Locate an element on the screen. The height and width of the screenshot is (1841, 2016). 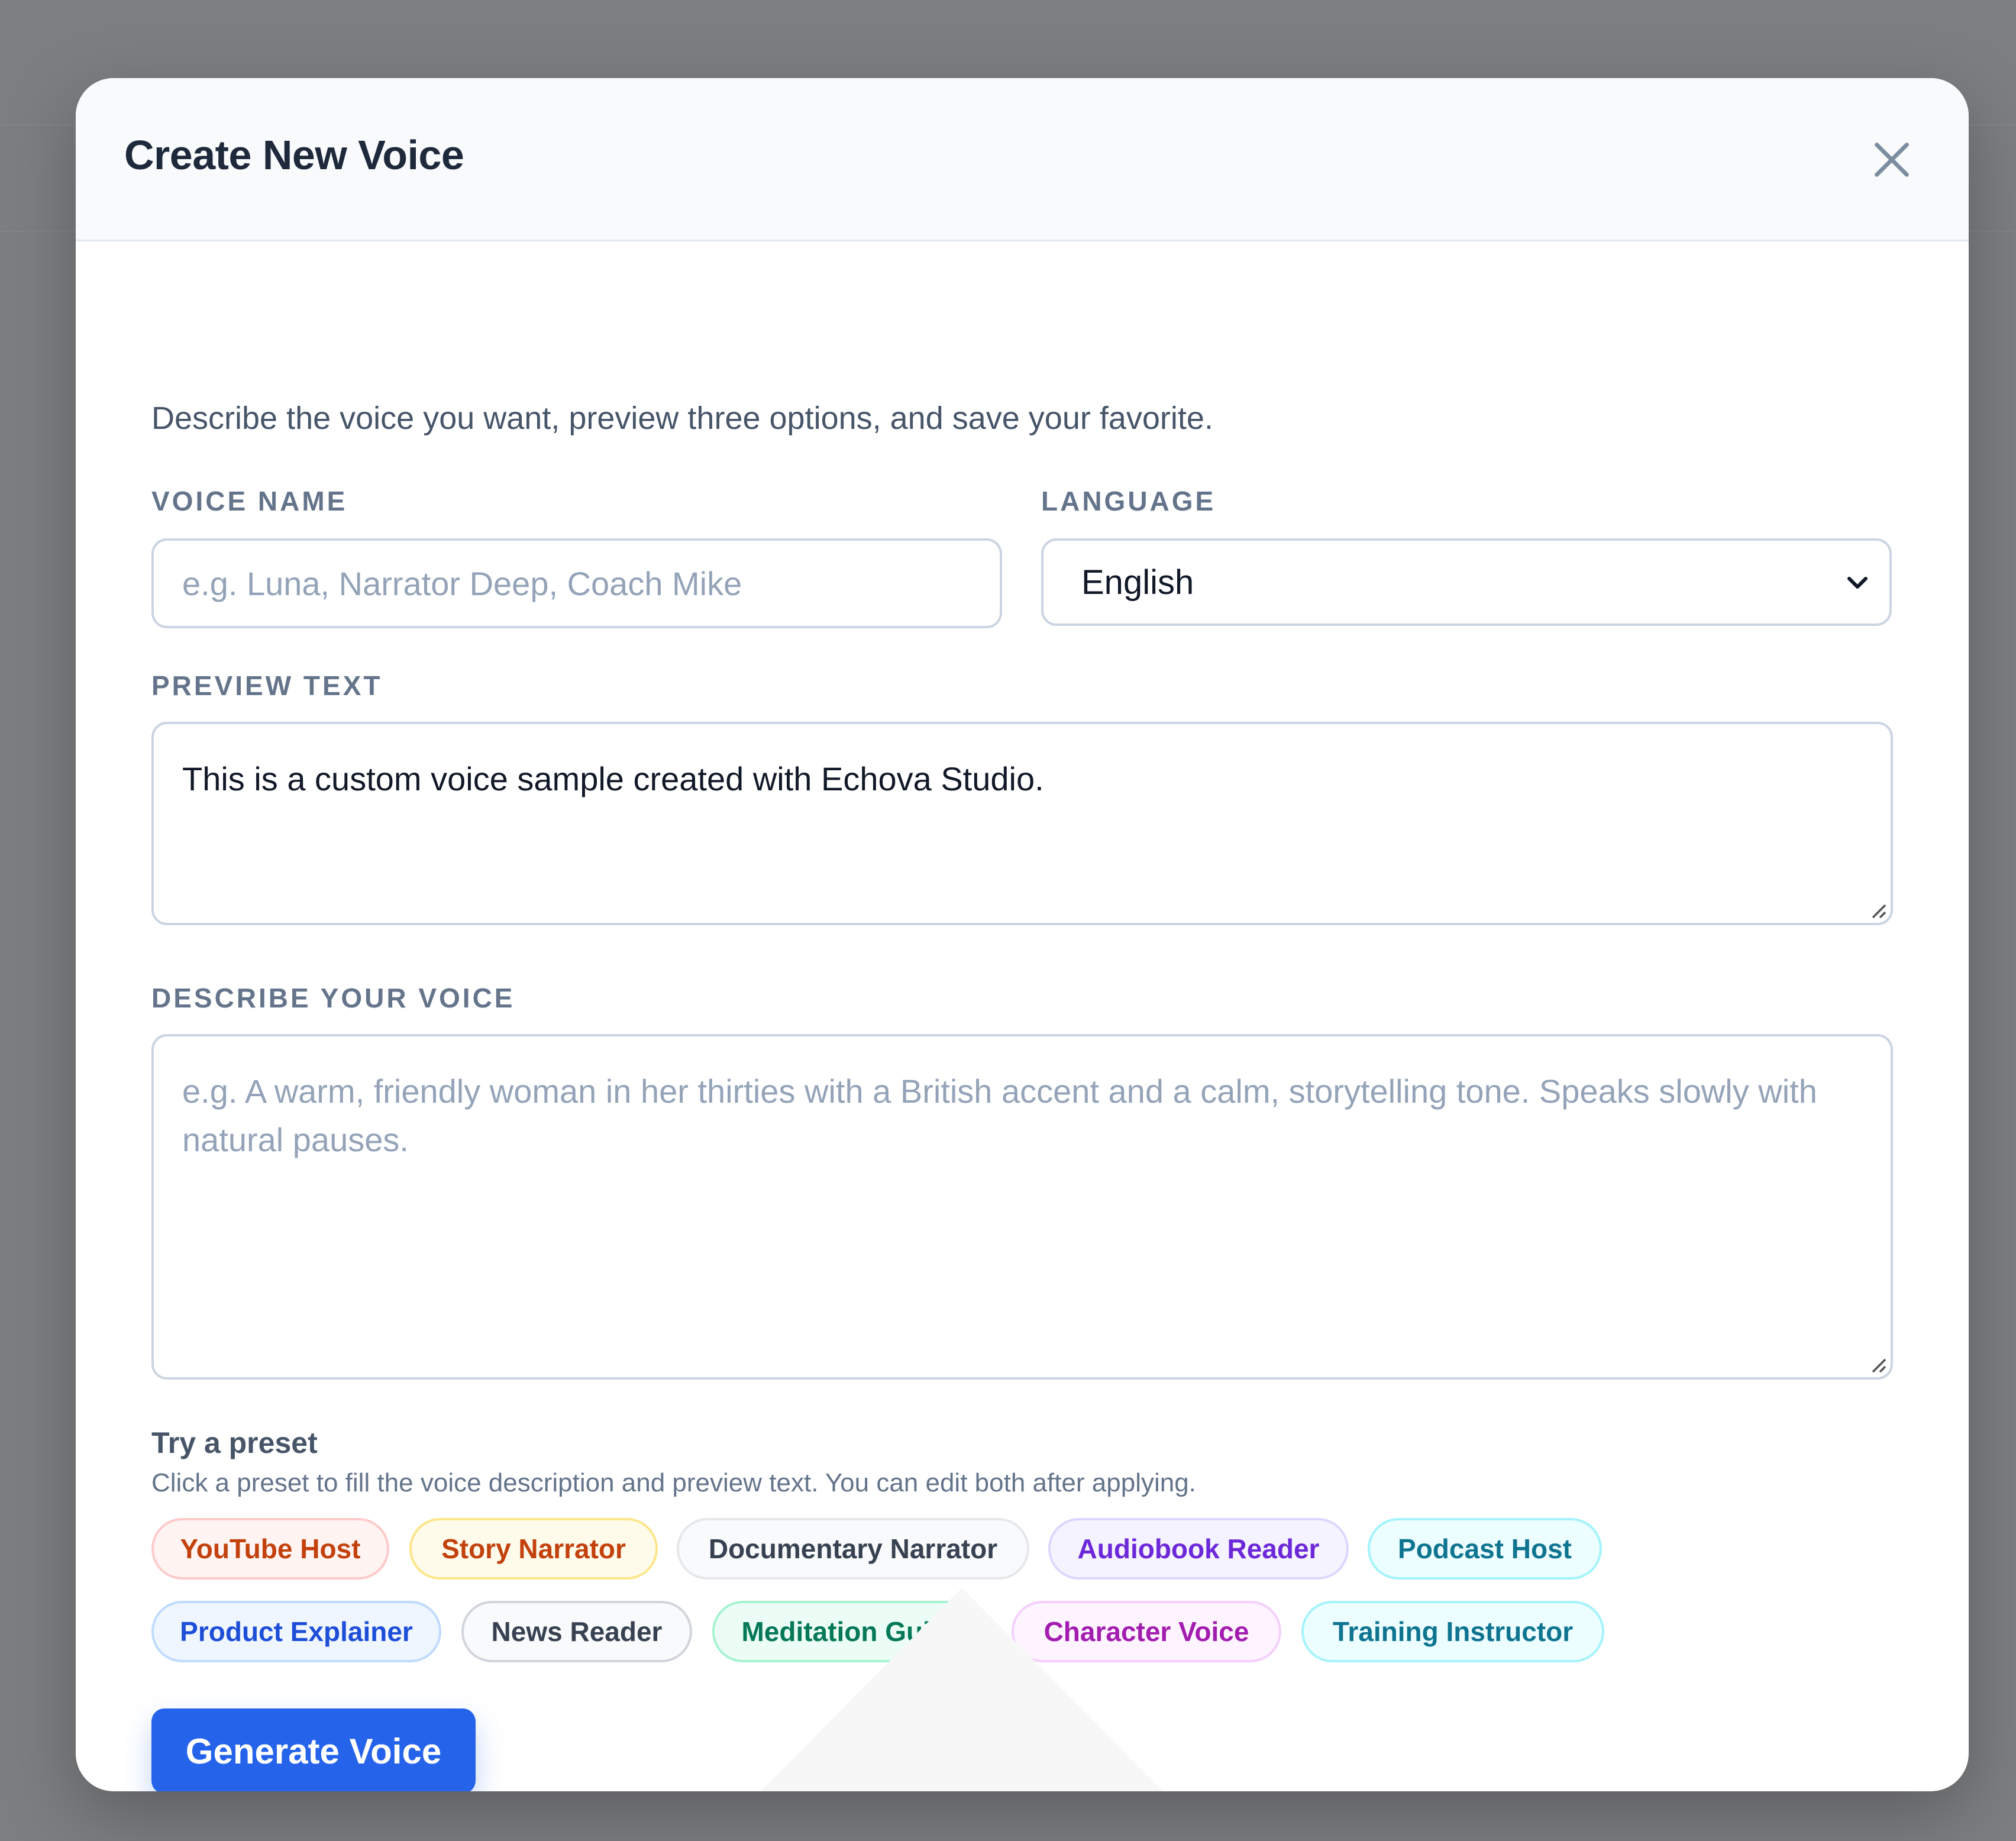
close-icon is located at coordinates (1892, 160).